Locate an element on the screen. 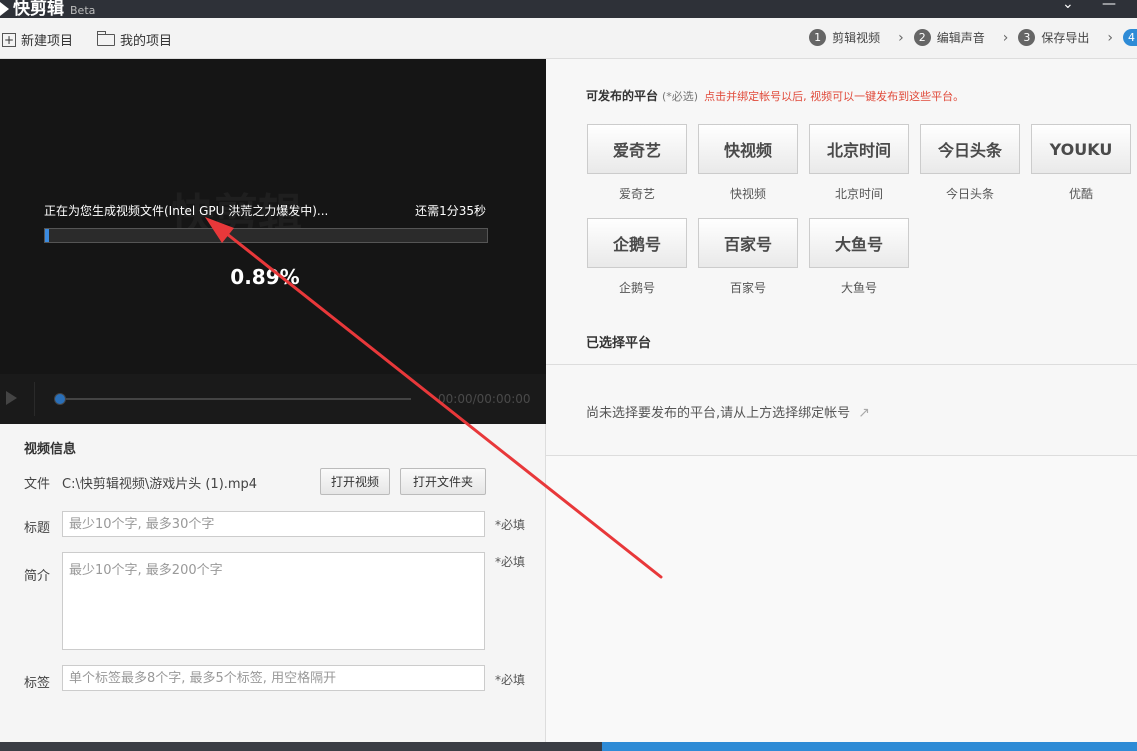 Image resolution: width=1137 pixels, height=751 pixels. file-label: 文件 is located at coordinates (37, 484).